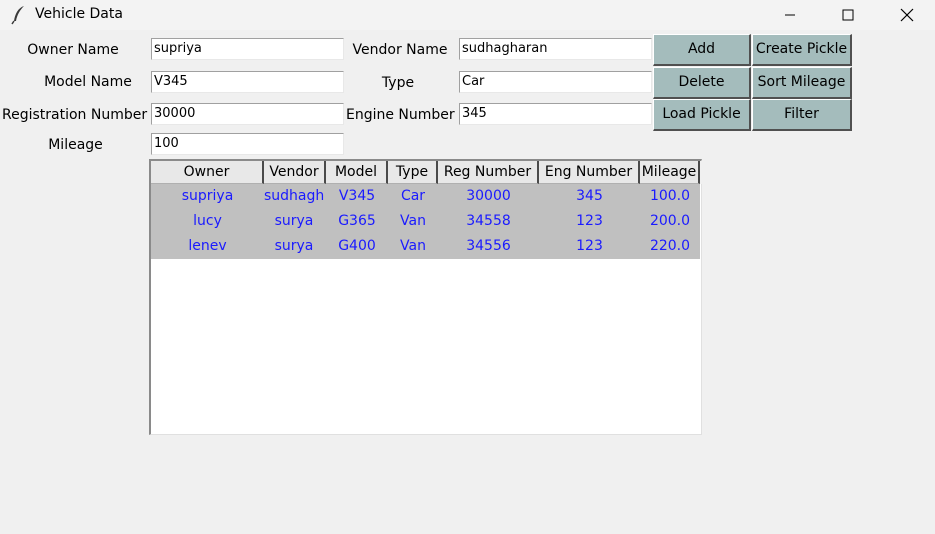  I want to click on cell-reg-number: 30000, so click(488, 196).